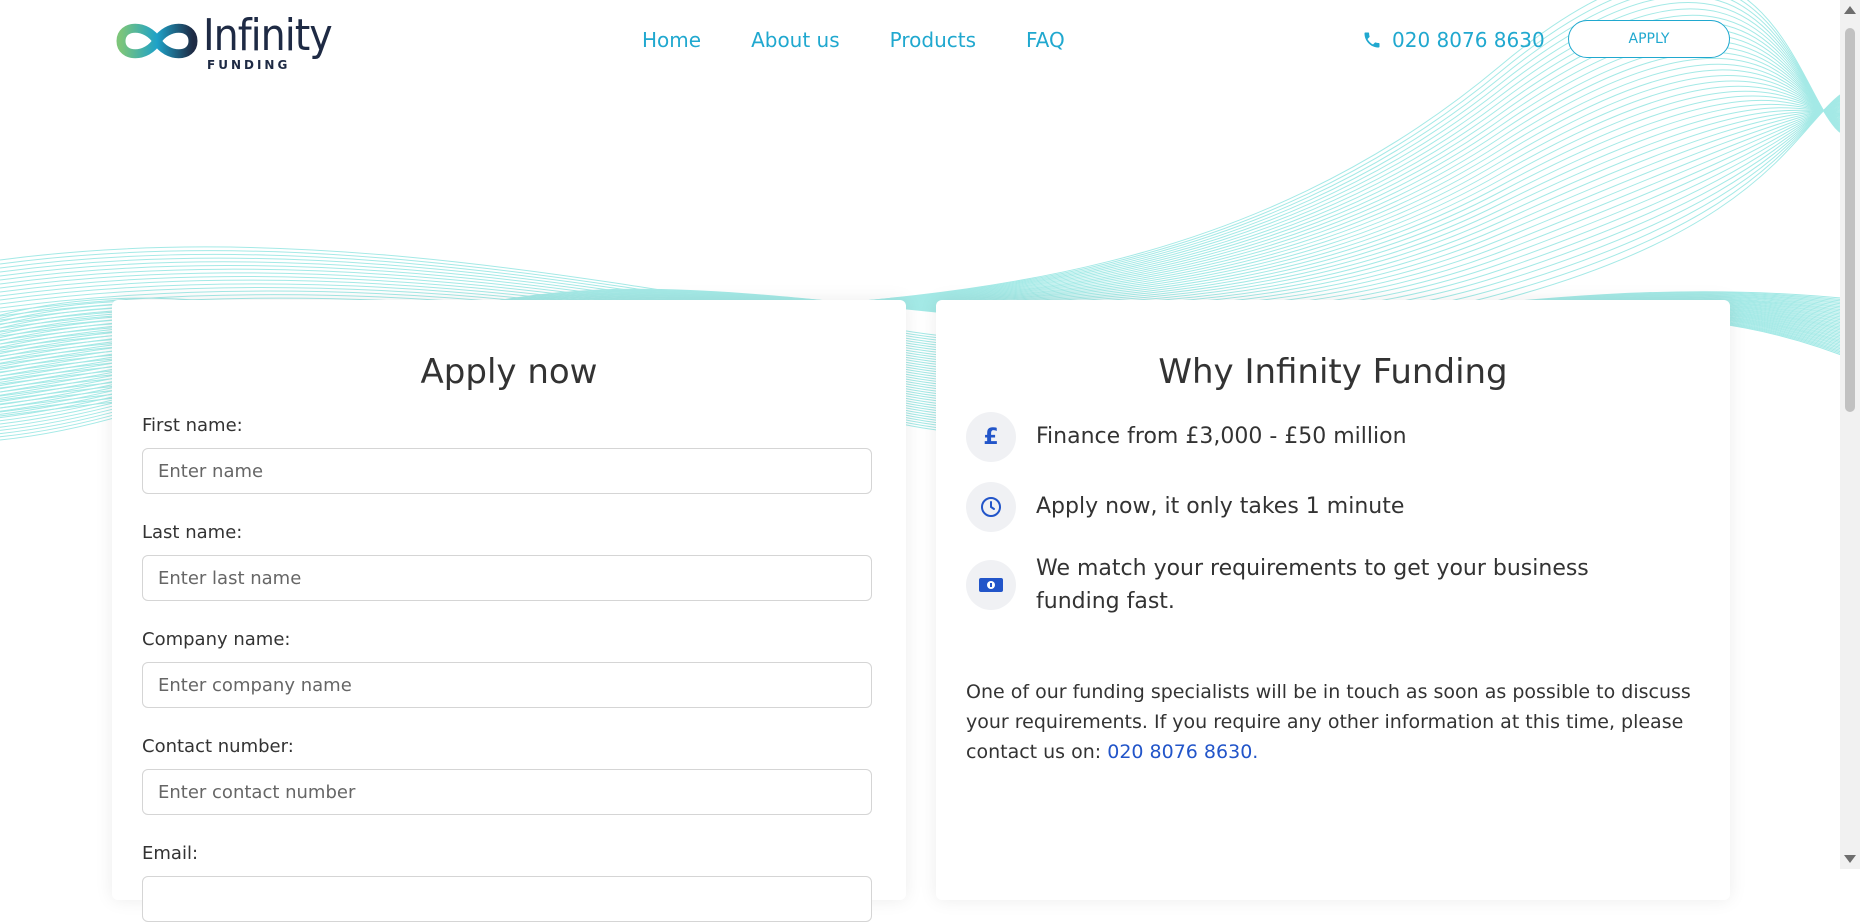  What do you see at coordinates (1372, 40) in the screenshot?
I see `phone-icon` at bounding box center [1372, 40].